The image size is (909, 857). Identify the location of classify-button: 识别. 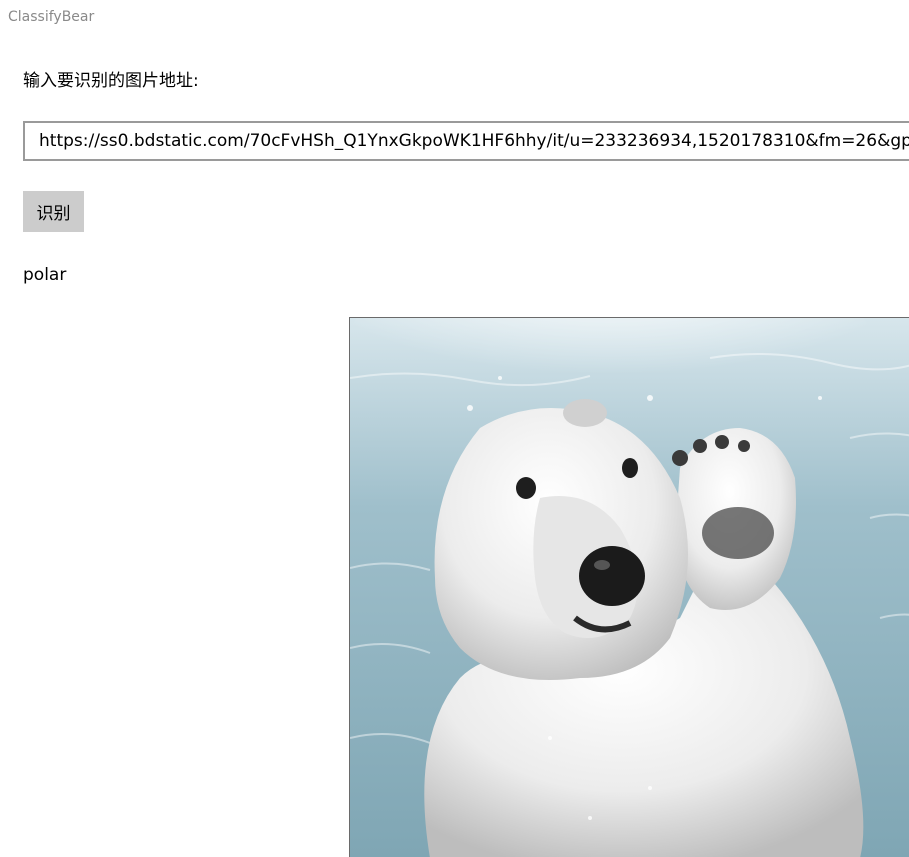
(53, 211).